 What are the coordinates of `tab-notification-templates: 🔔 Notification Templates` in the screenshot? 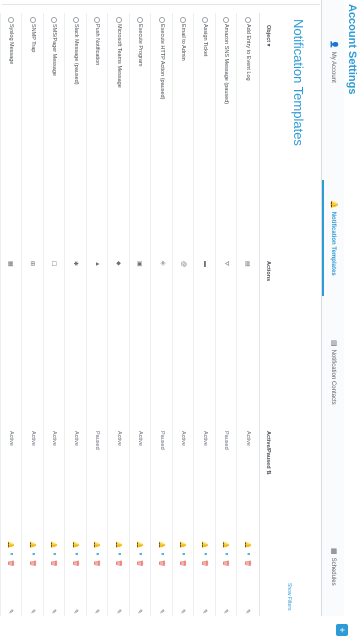 It's located at (333, 238).